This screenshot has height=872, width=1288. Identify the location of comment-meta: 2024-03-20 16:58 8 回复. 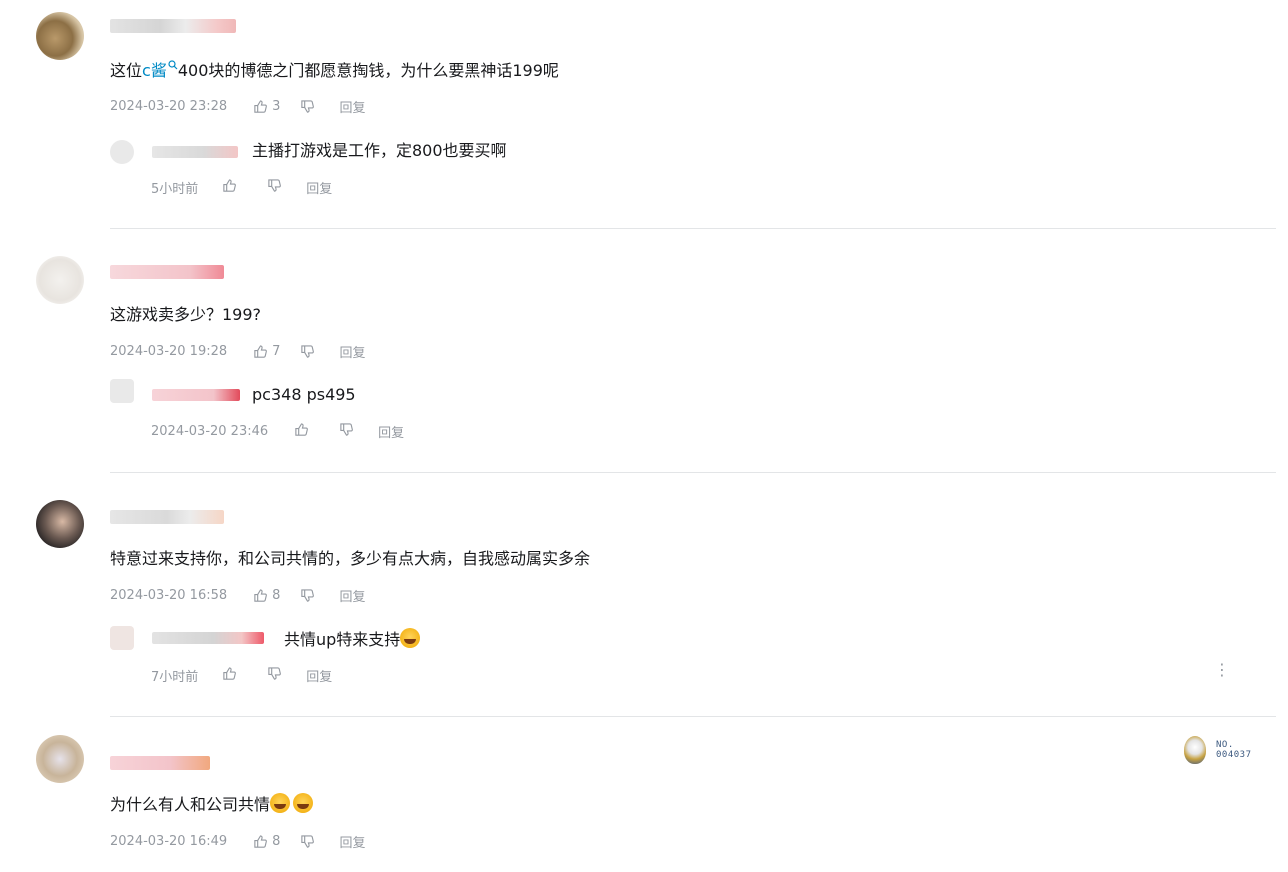
(237, 595).